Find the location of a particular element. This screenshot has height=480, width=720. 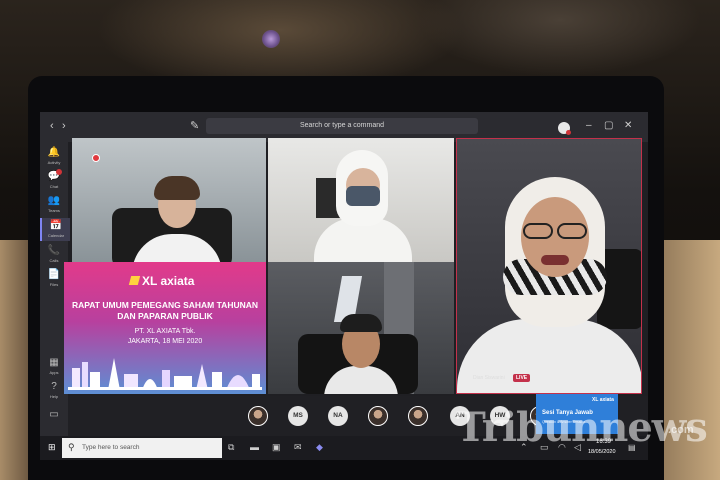

participant-avatar: MS is located at coordinates (298, 416).